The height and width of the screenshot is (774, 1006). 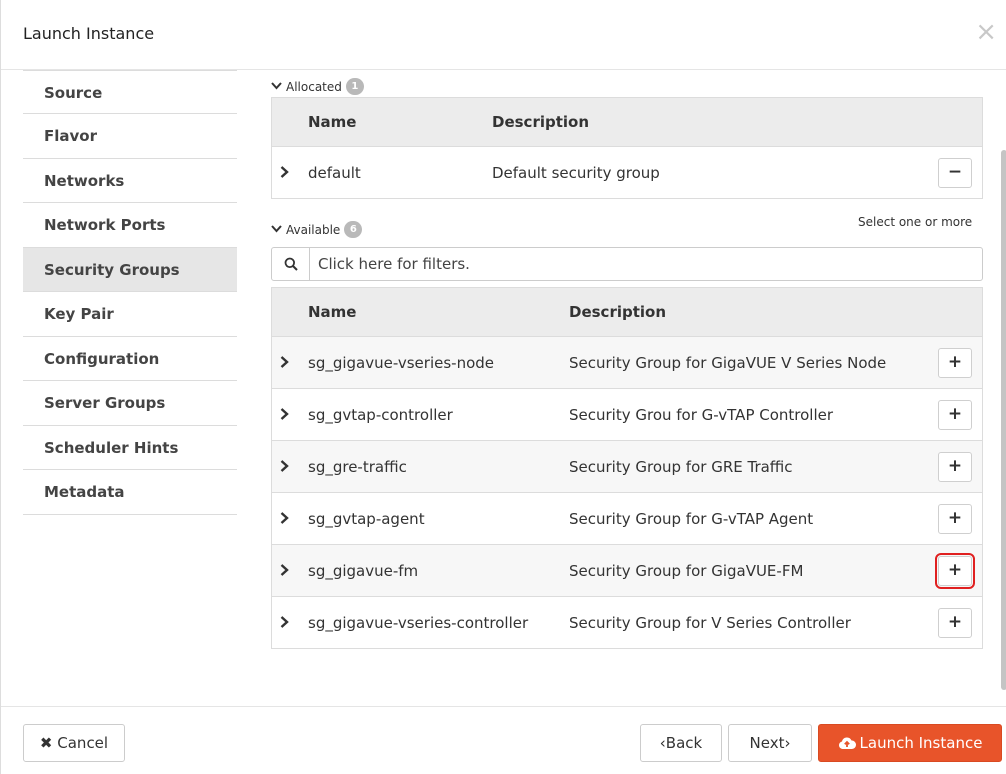 What do you see at coordinates (130, 492) in the screenshot?
I see `sidebar-item-metadata: Metadata` at bounding box center [130, 492].